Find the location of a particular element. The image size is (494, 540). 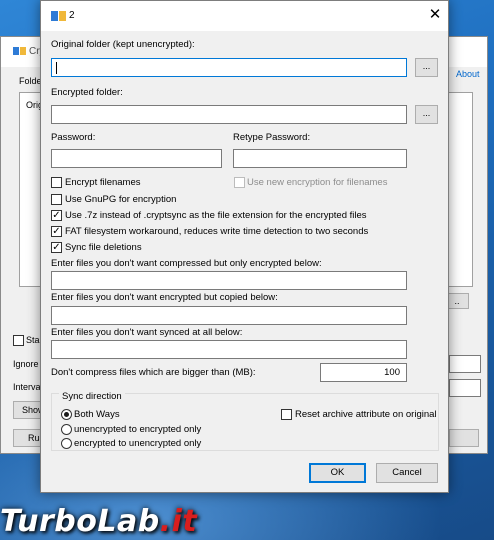

dialog-title: 2 is located at coordinates (72, 15).